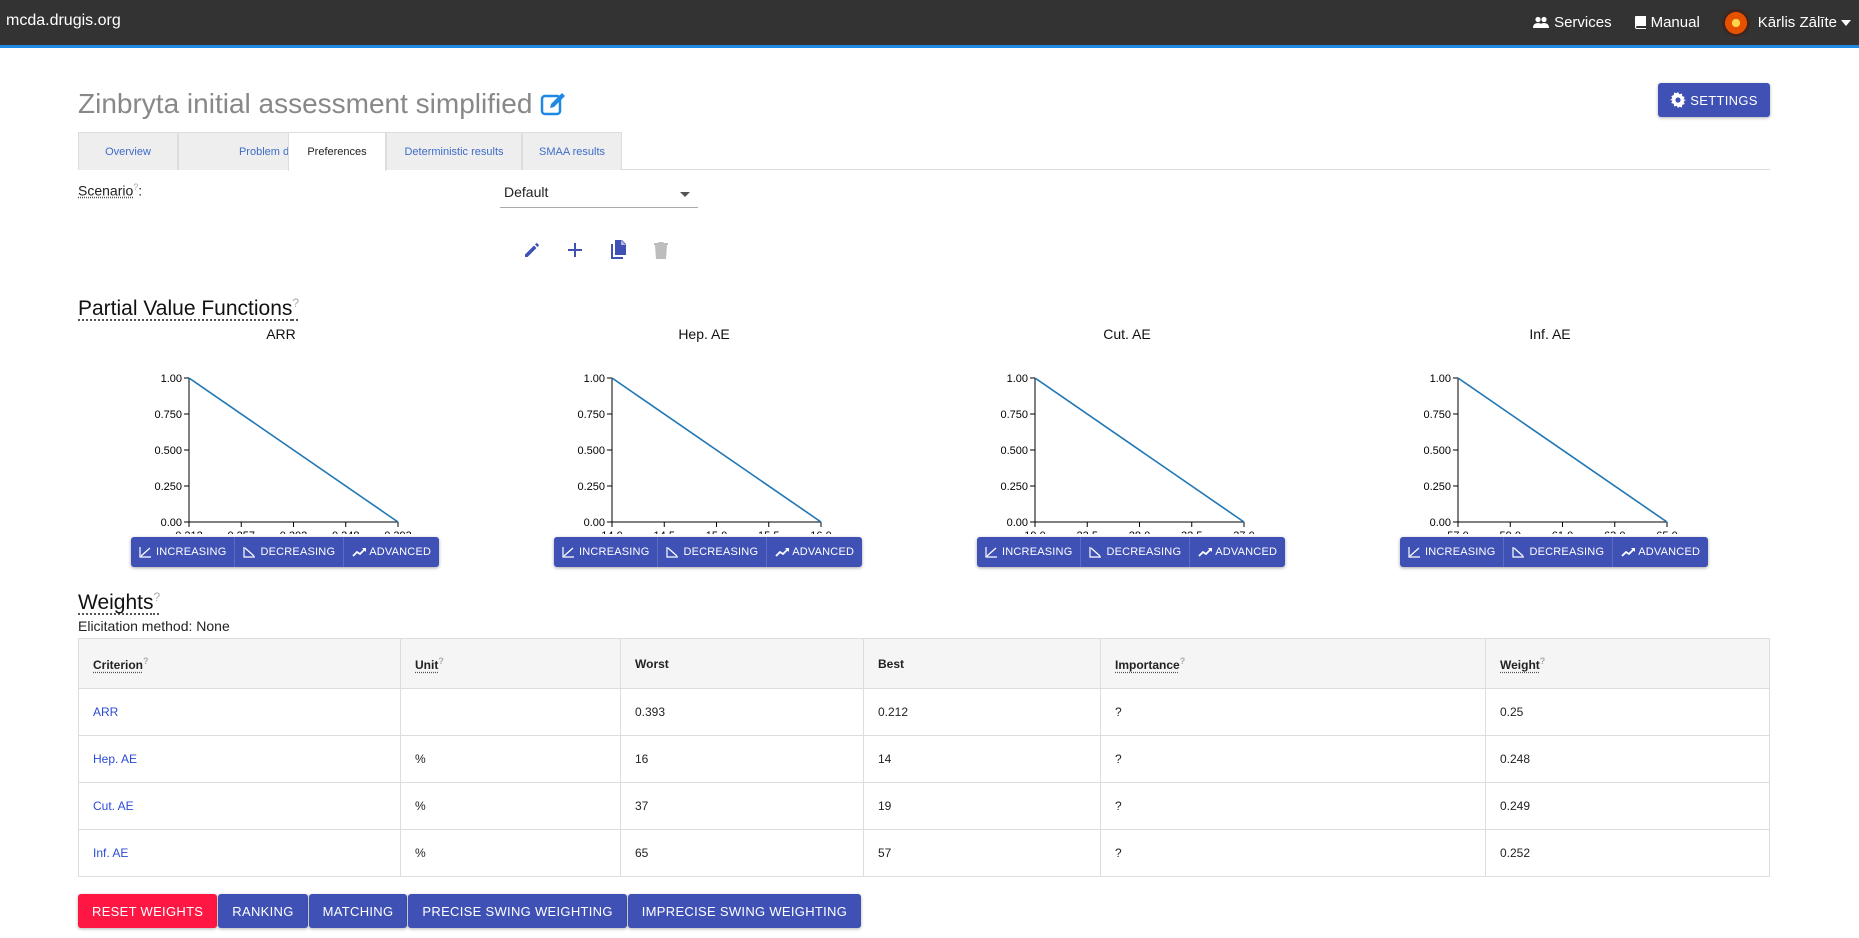 This screenshot has width=1859, height=938. I want to click on copy-scenario-button, so click(617, 250).